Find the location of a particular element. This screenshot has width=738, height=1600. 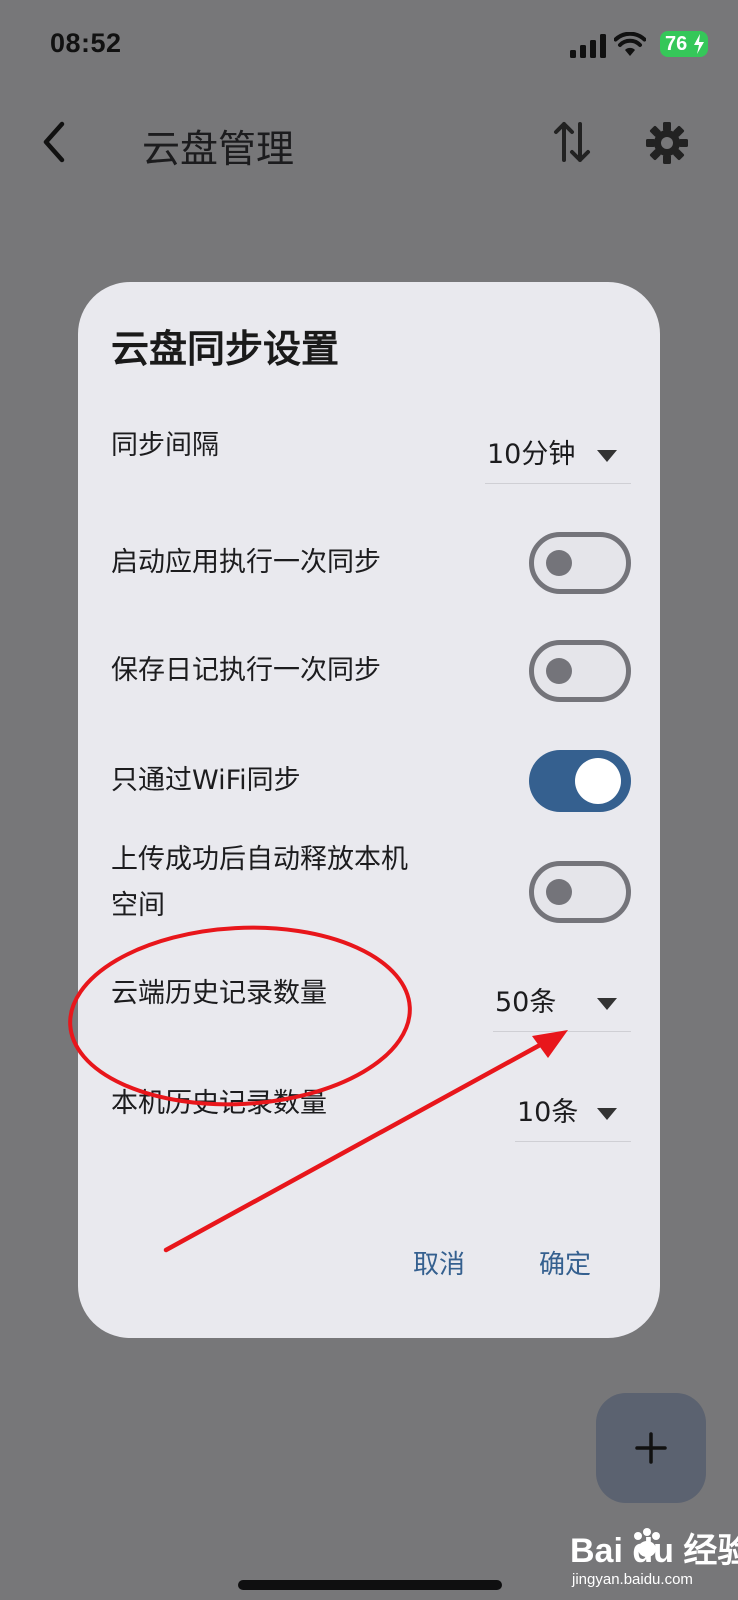

wifi-icon is located at coordinates (630, 44).